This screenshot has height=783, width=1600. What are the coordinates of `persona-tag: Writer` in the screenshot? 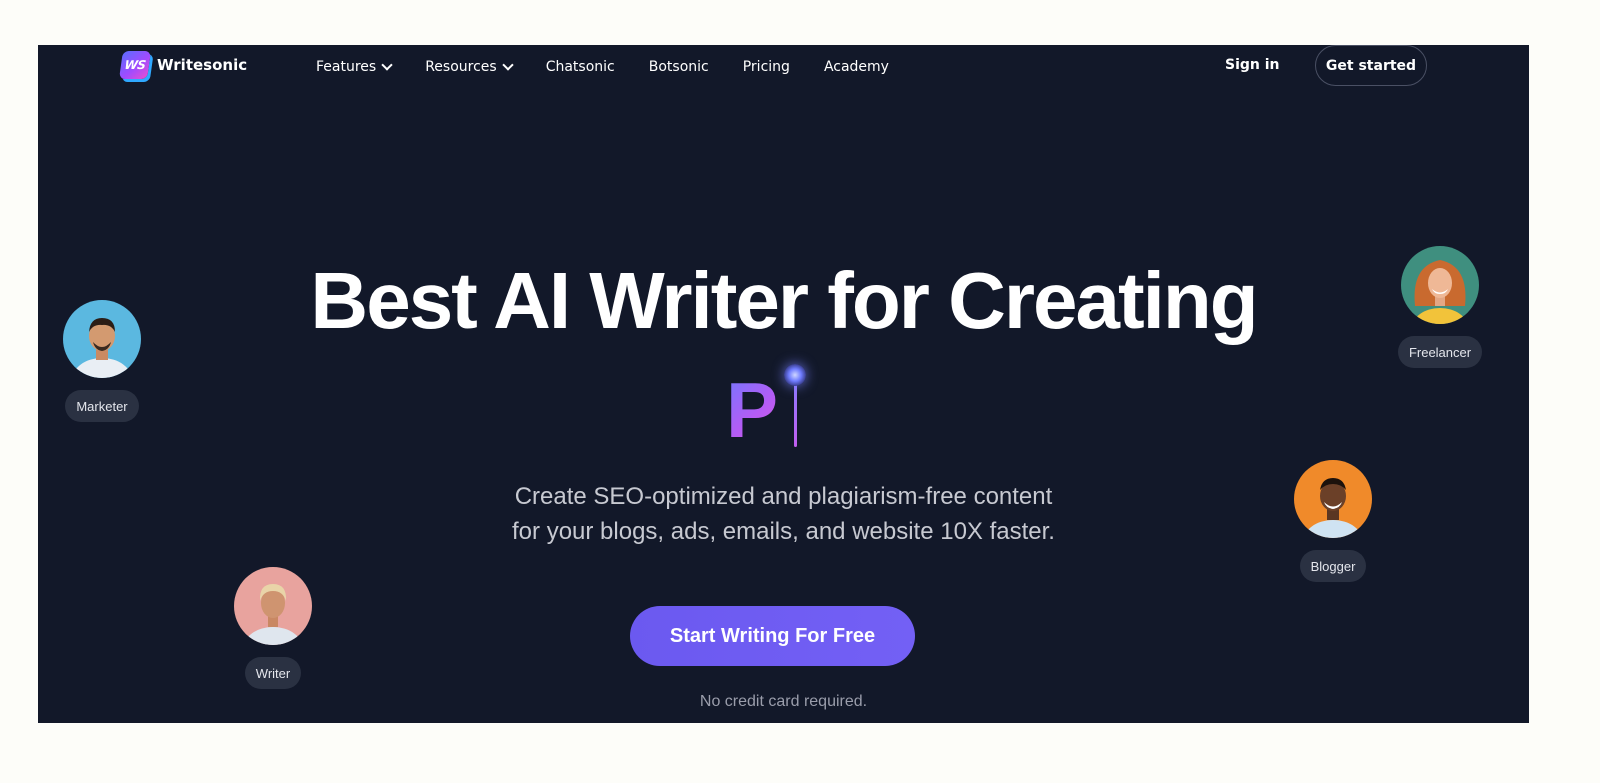 It's located at (273, 673).